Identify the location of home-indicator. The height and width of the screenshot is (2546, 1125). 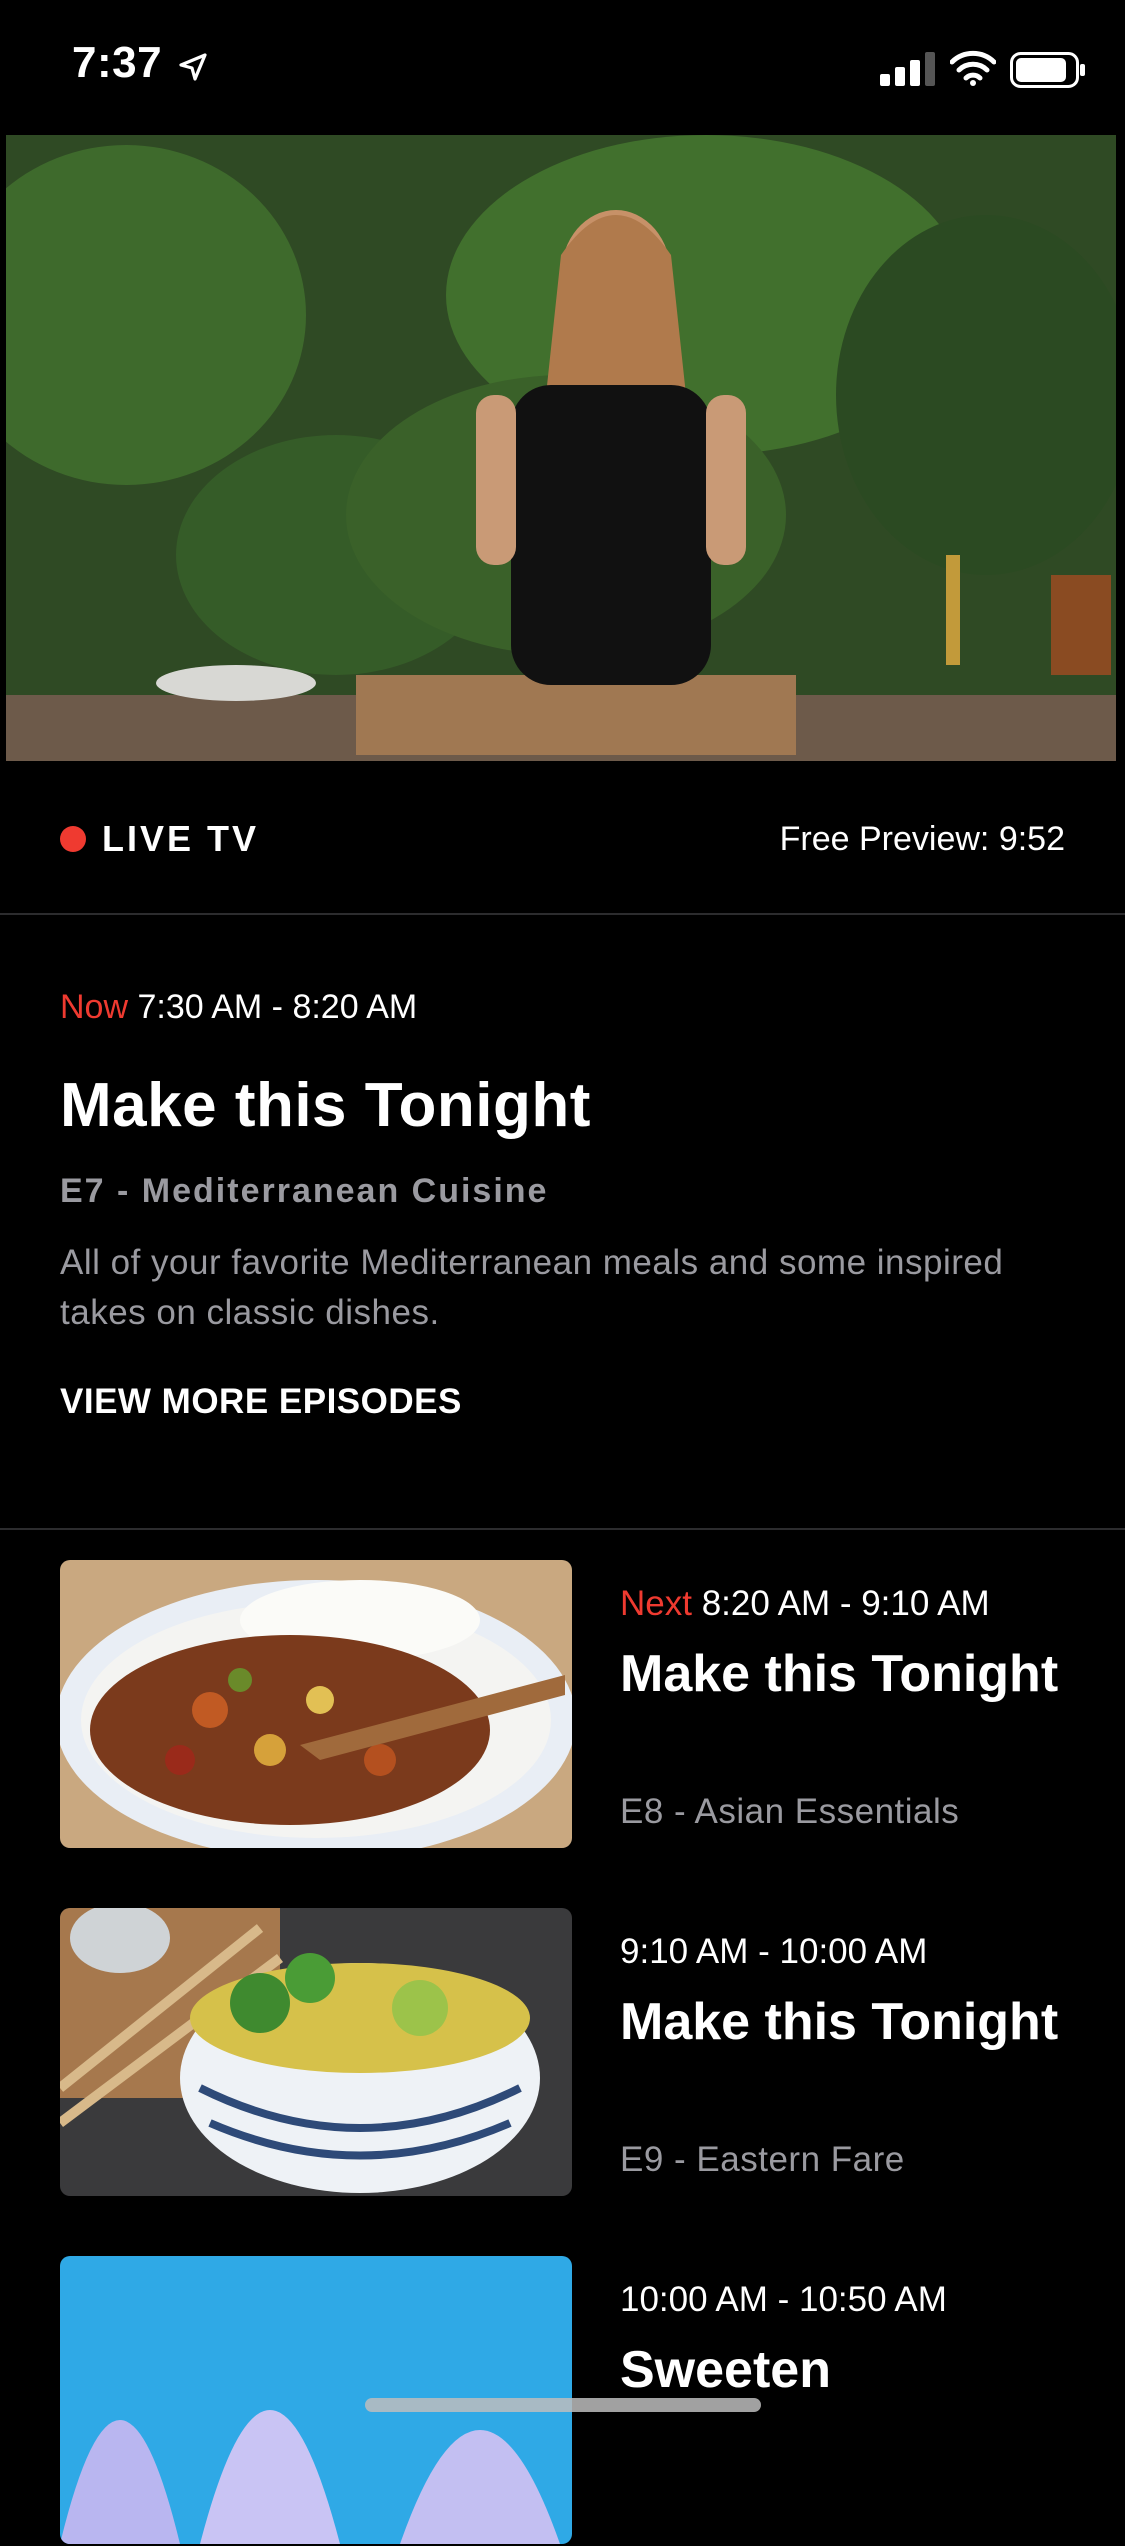
(563, 2405).